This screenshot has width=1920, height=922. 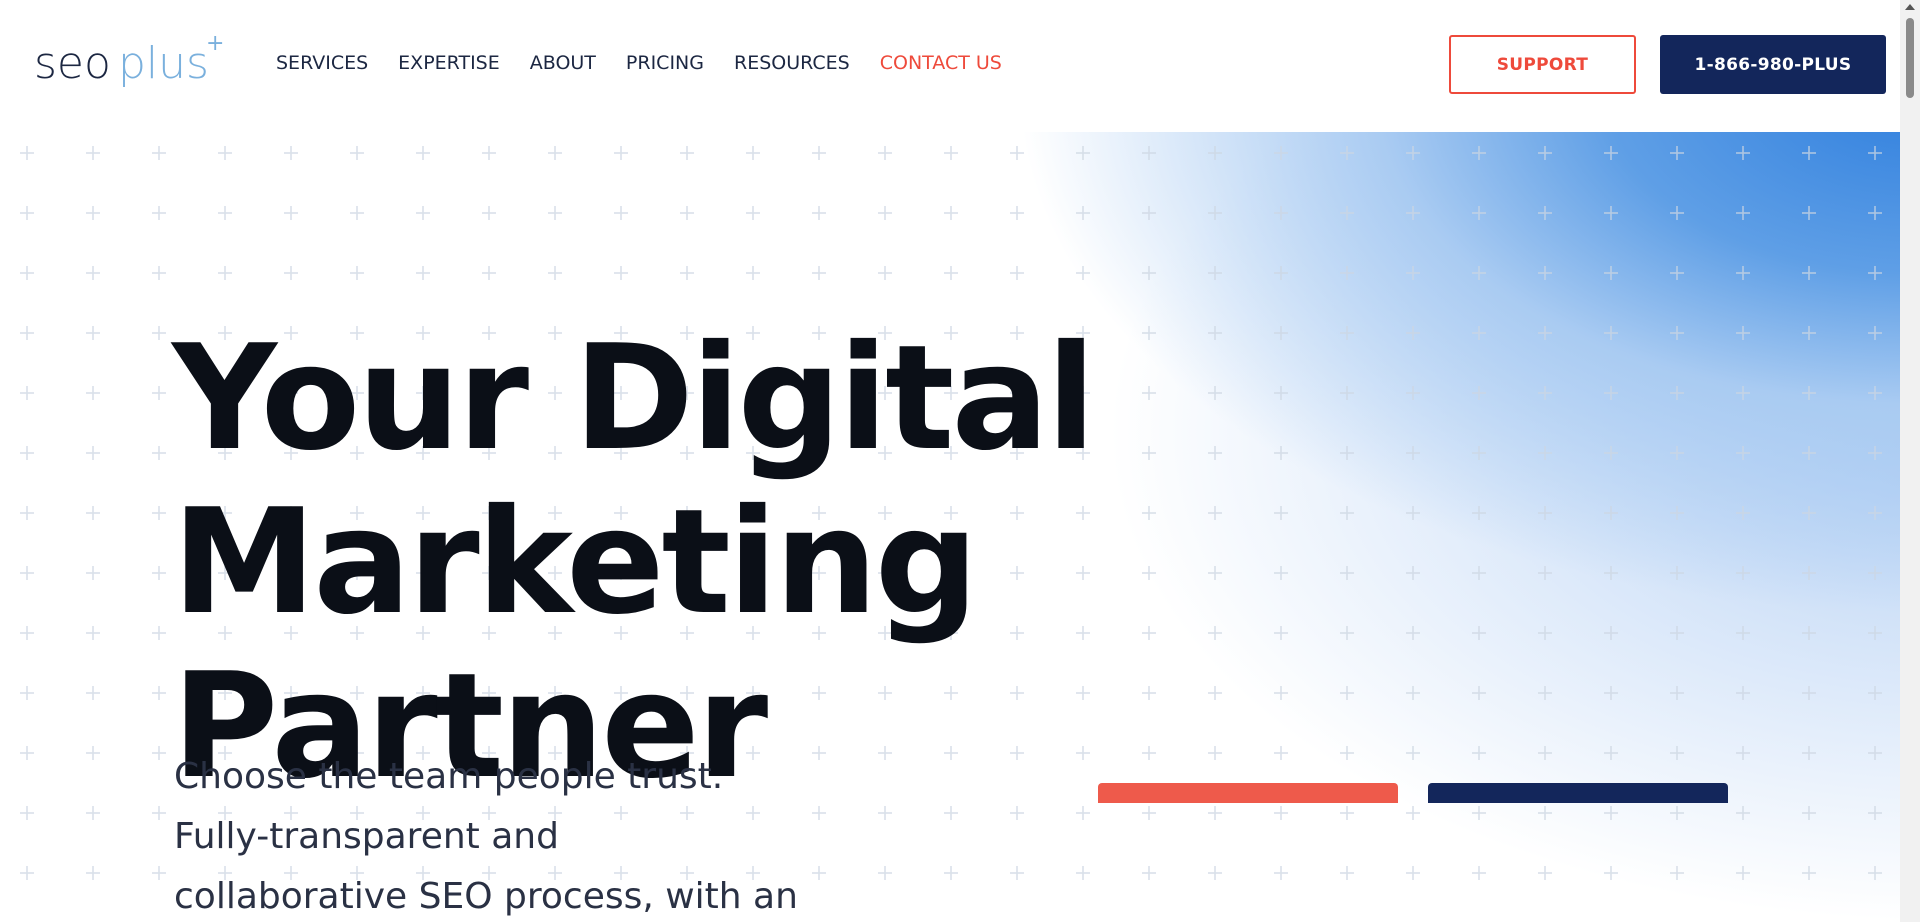 What do you see at coordinates (563, 63) in the screenshot?
I see `nav-about: ABOUT` at bounding box center [563, 63].